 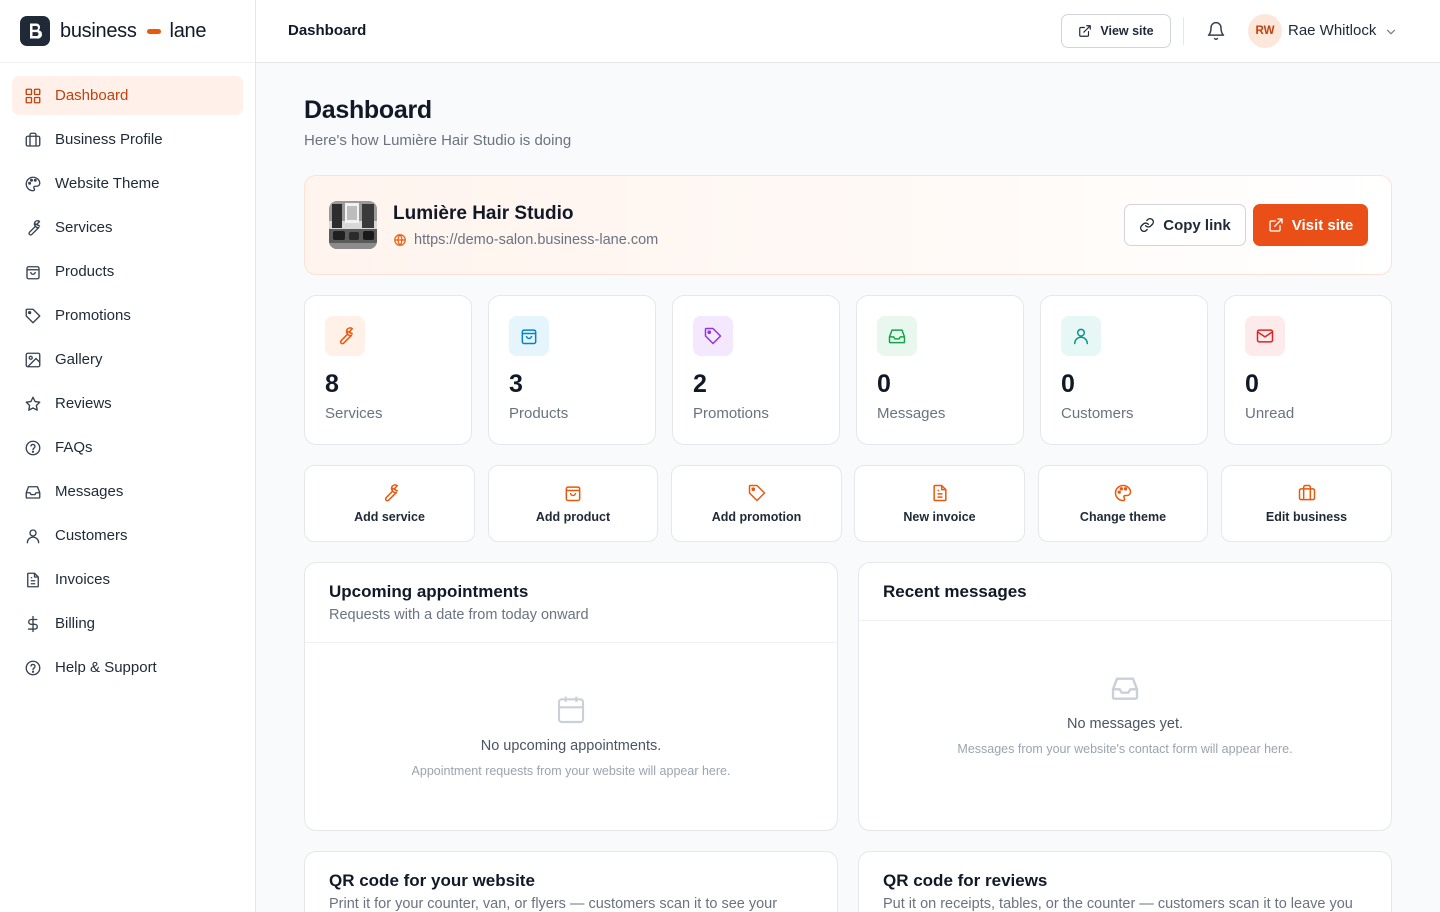 I want to click on stat-card-products: 3 Products, so click(x=572, y=370).